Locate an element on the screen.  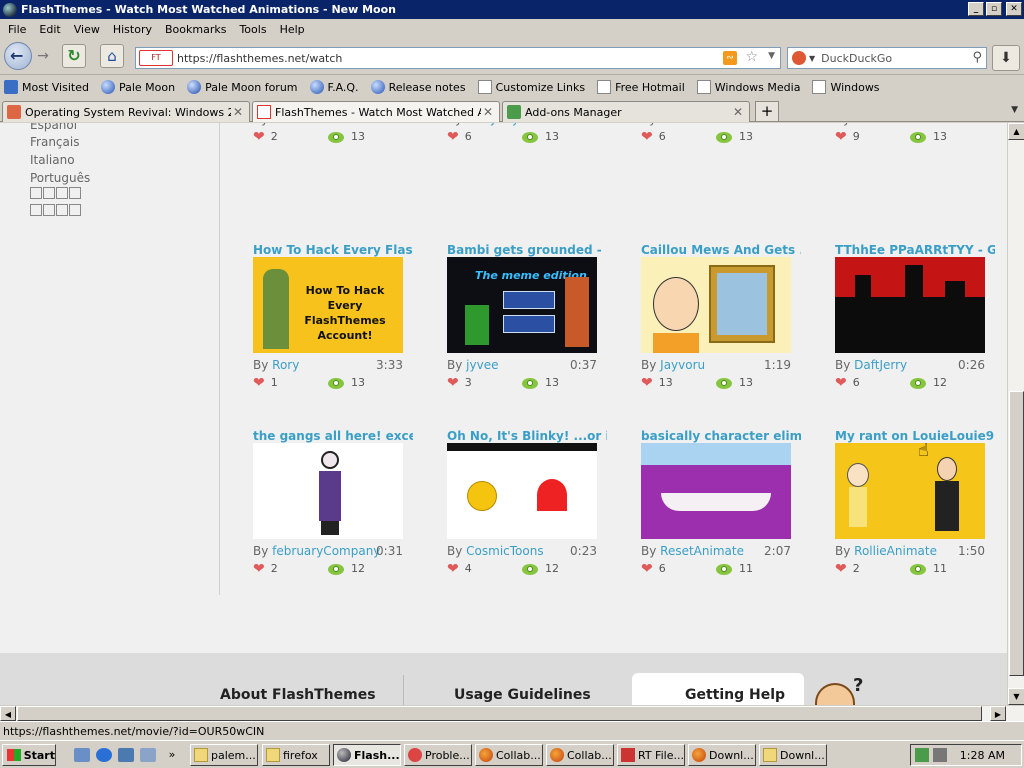
taskbar-item: firefox is located at coordinates (296, 755).